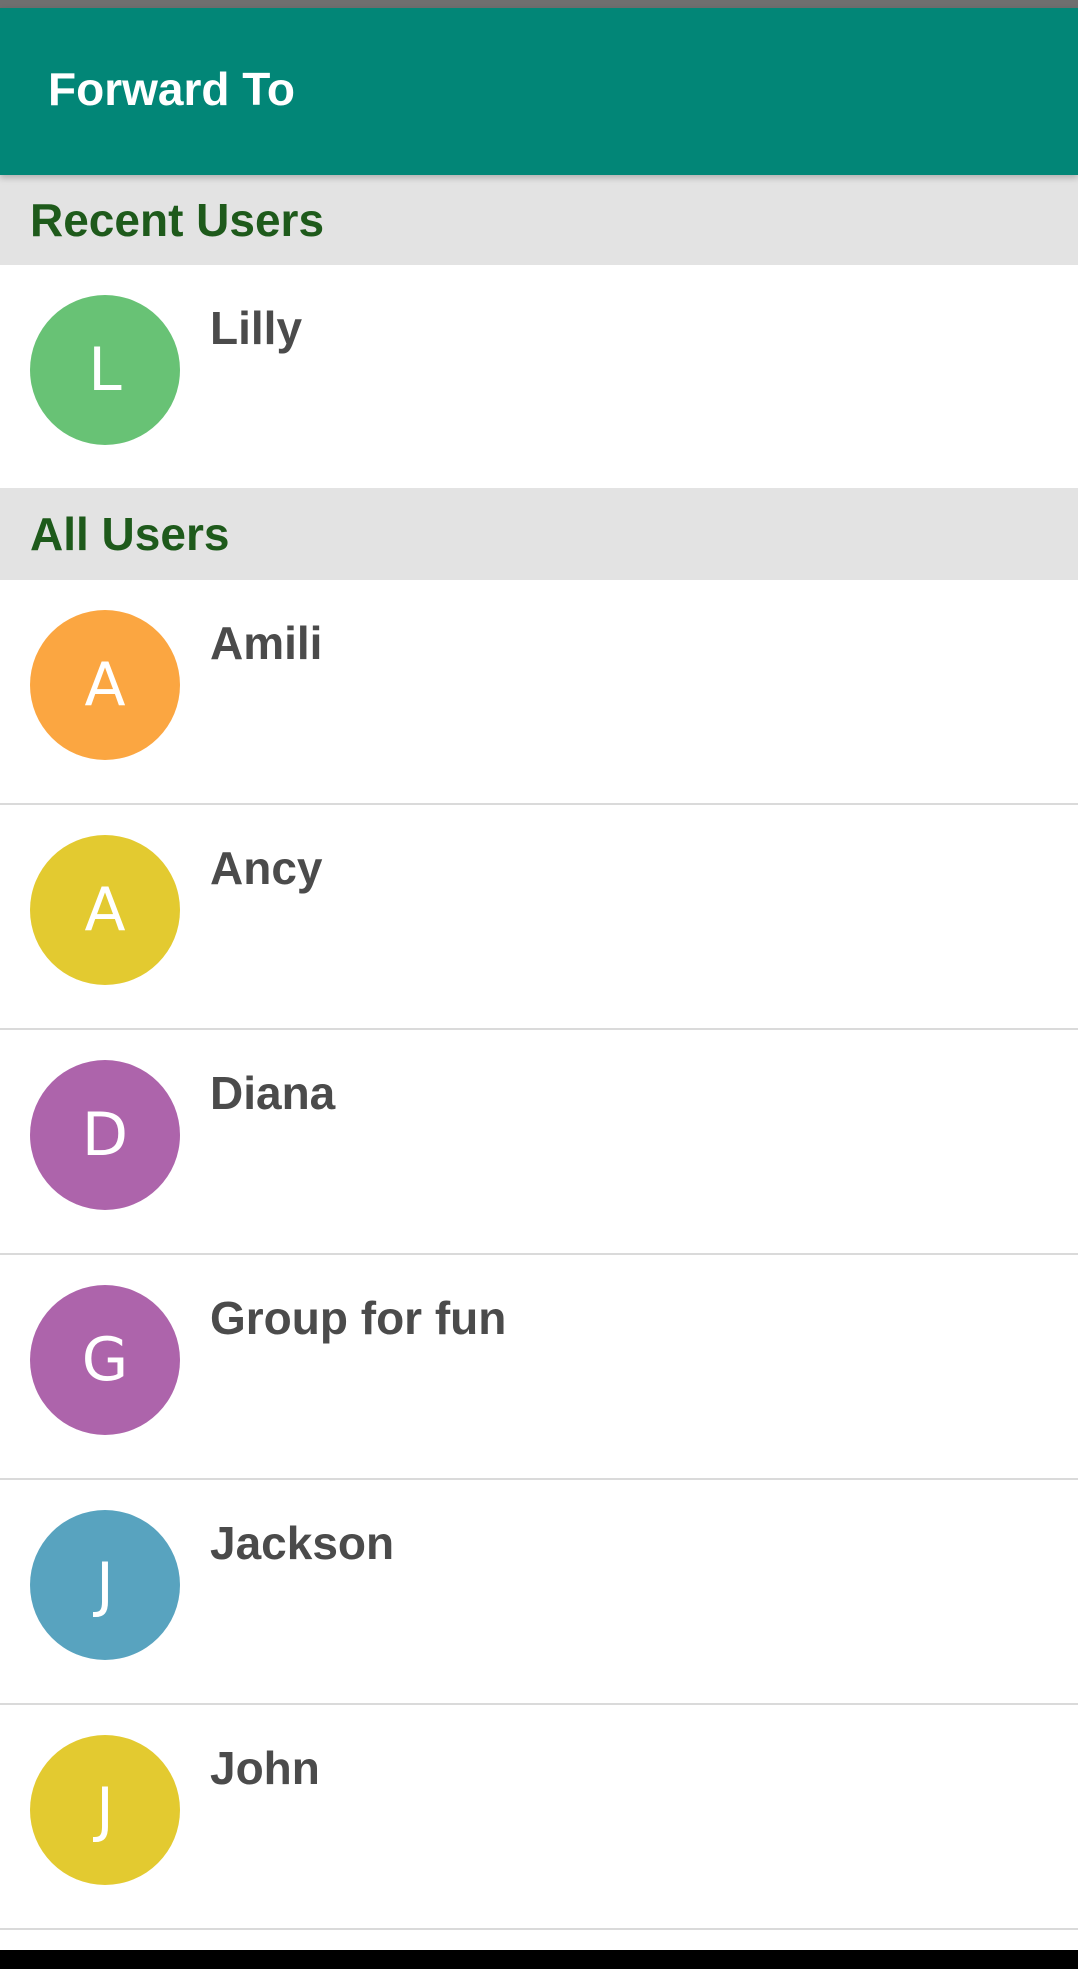 This screenshot has width=1078, height=1969. I want to click on user-row-lilly: L Lilly, so click(539, 377).